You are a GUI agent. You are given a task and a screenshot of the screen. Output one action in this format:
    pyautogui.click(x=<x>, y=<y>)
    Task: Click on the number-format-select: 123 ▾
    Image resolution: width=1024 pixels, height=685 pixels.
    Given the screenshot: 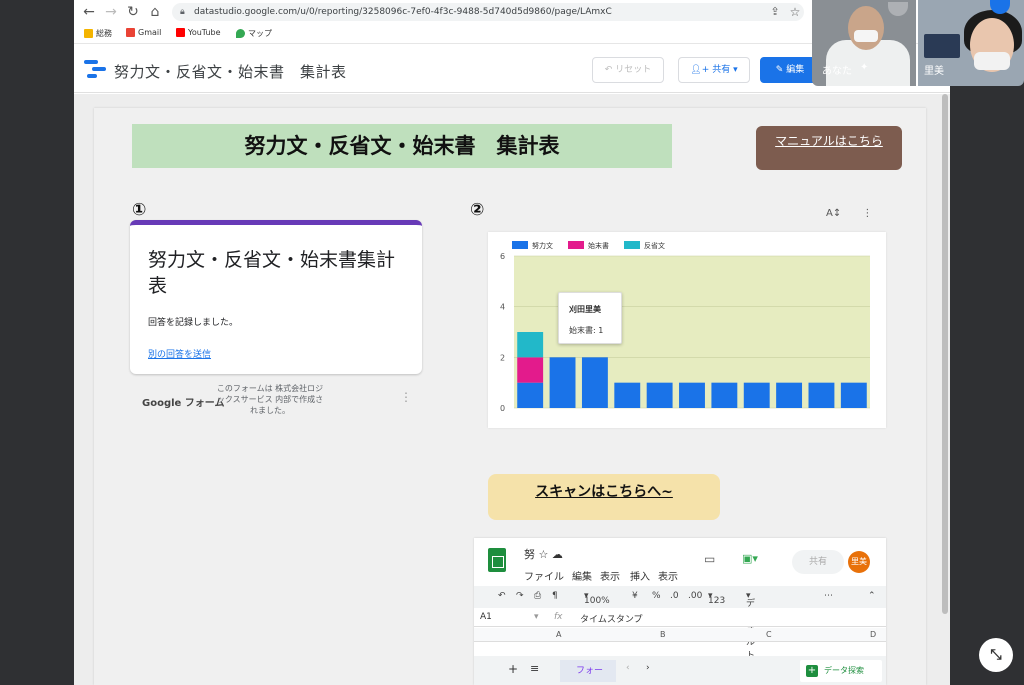 What is the action you would take?
    pyautogui.click(x=716, y=598)
    